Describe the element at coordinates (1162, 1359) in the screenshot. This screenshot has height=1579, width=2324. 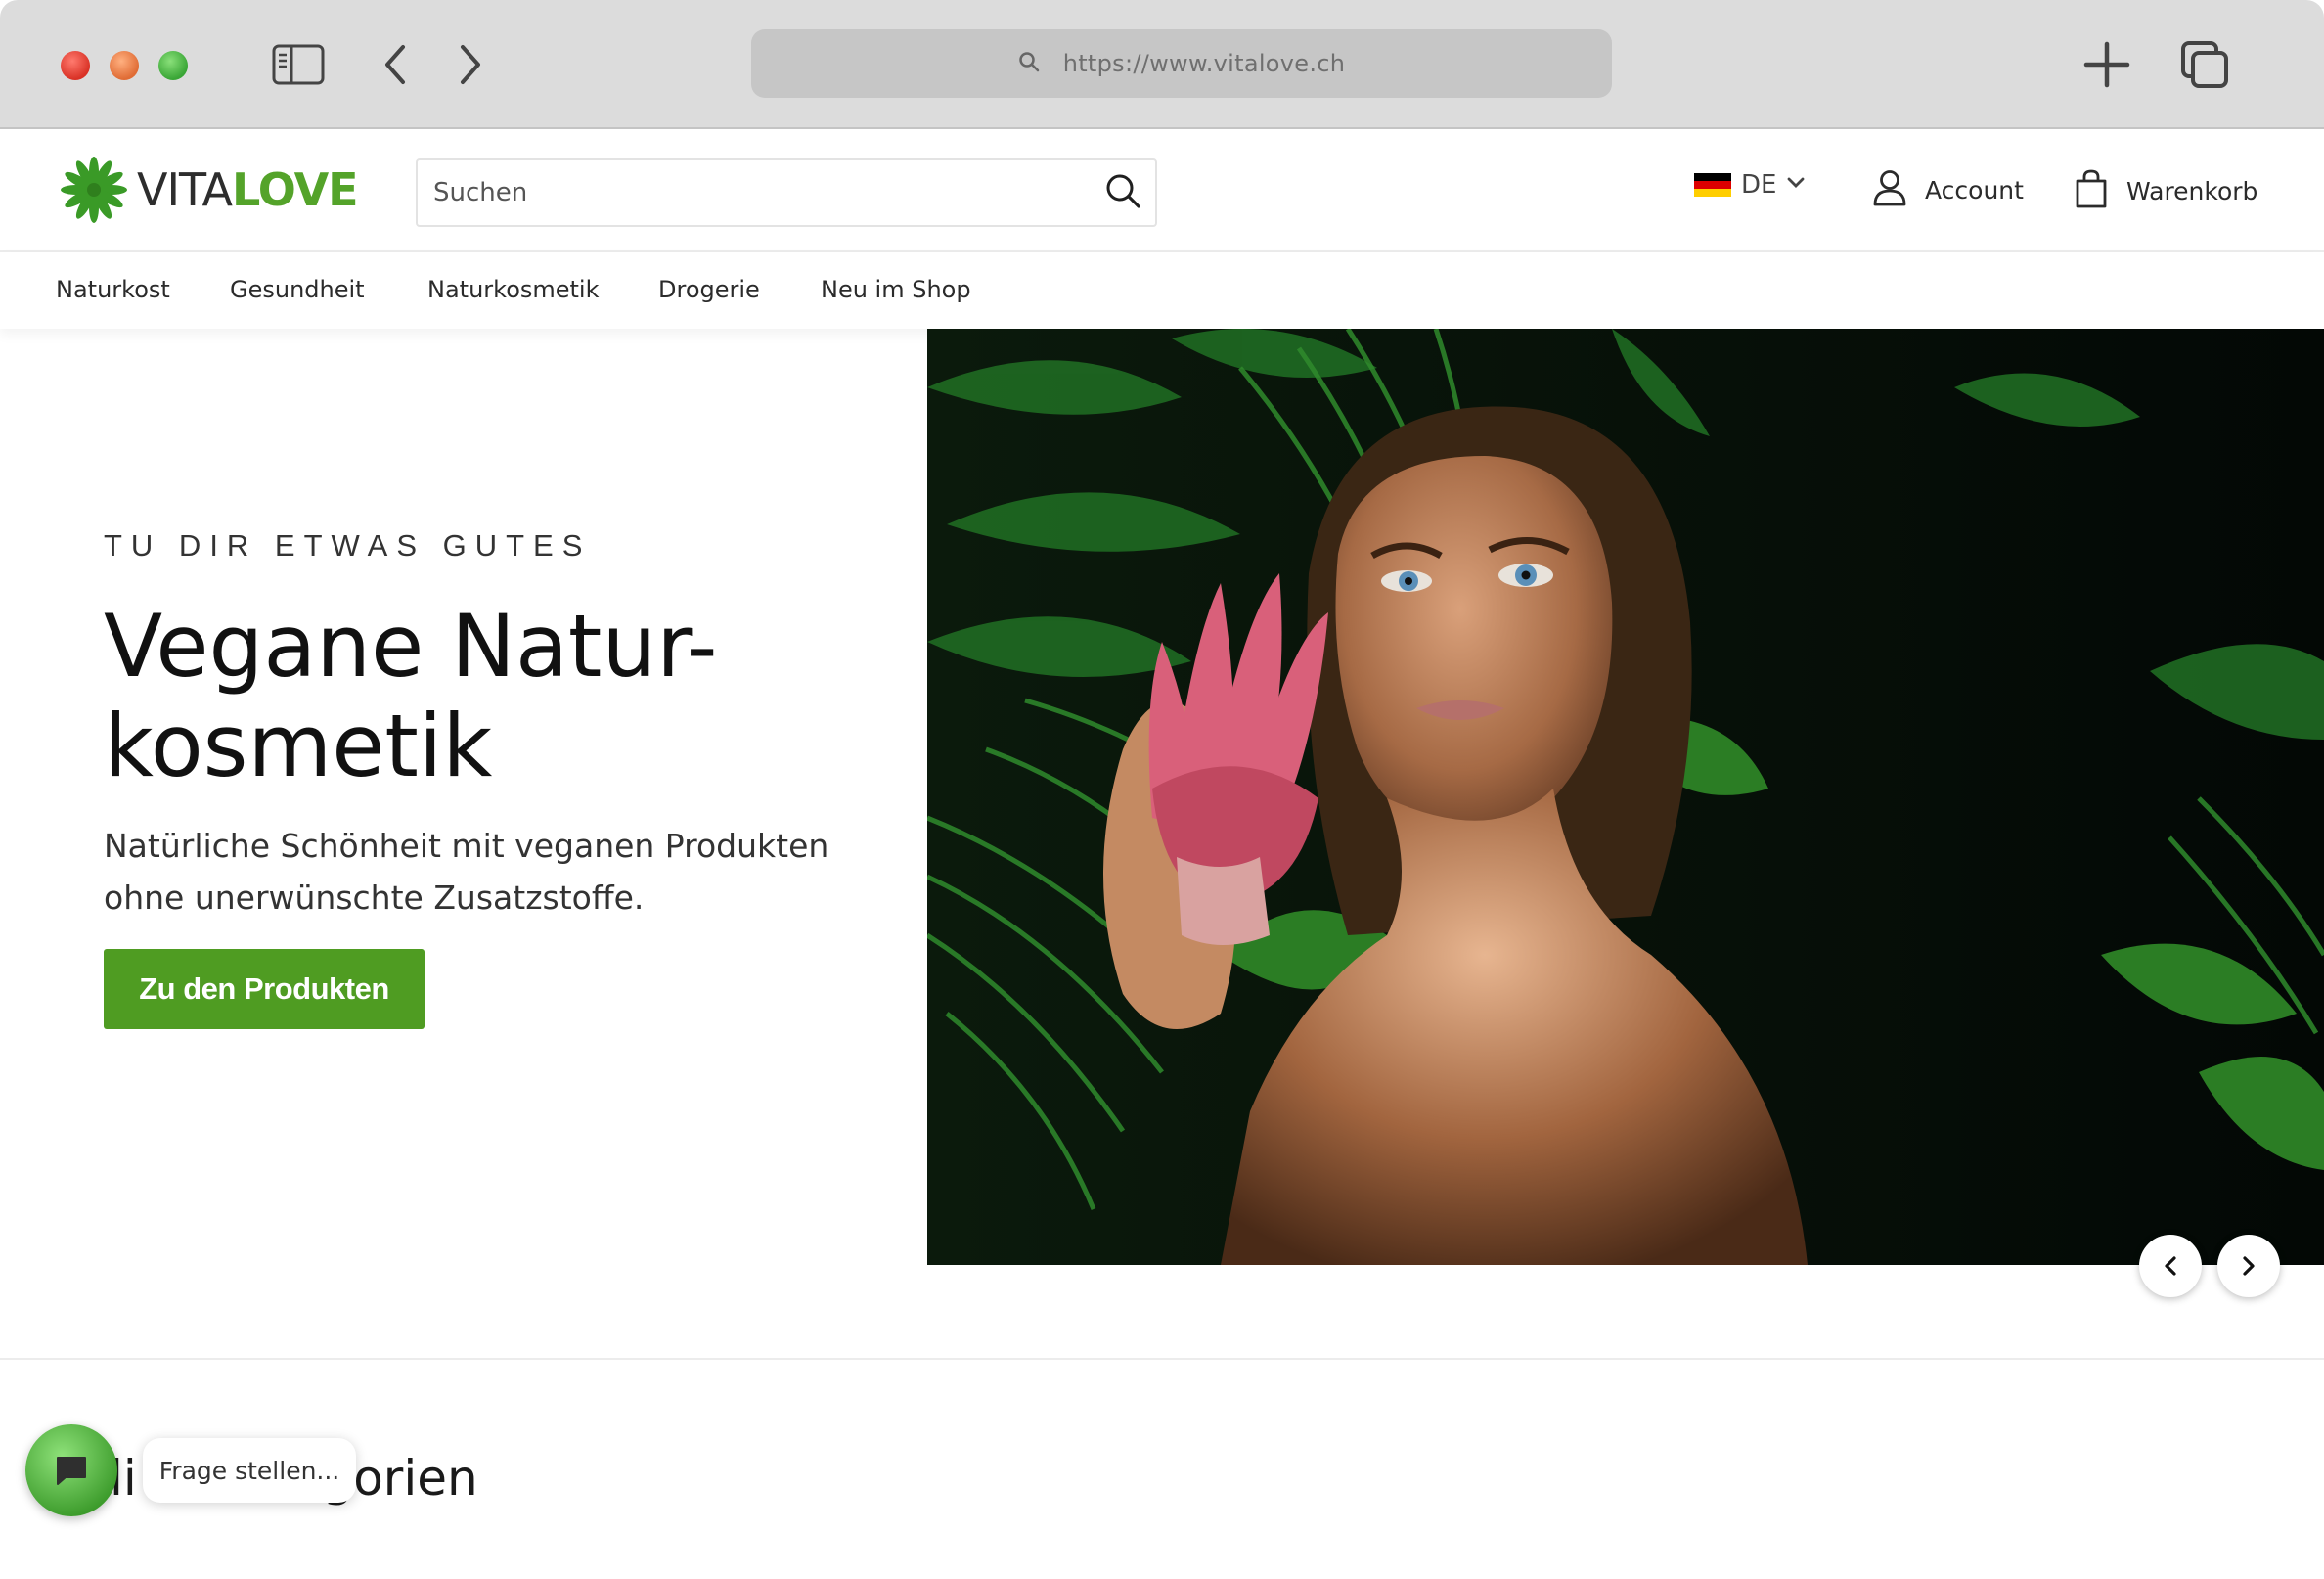
I see `section-divider` at that location.